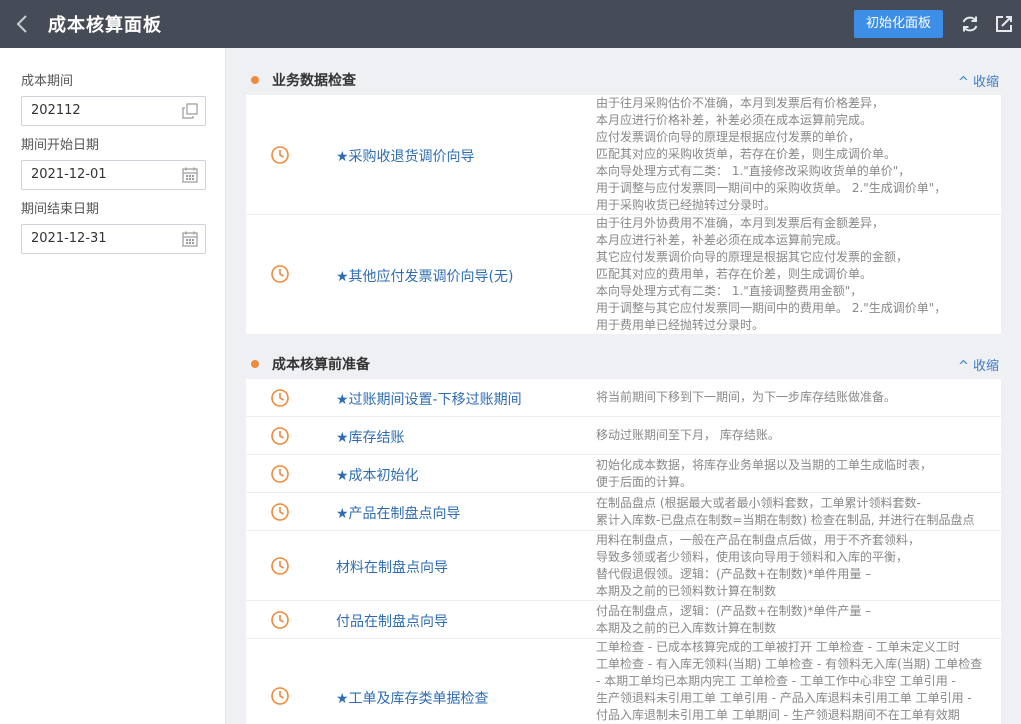 The image size is (1021, 724). What do you see at coordinates (758, 540) in the screenshot?
I see `desc-line: 用料在制盘点，一般在产品在制盘点后做，用于不齐套领料，` at bounding box center [758, 540].